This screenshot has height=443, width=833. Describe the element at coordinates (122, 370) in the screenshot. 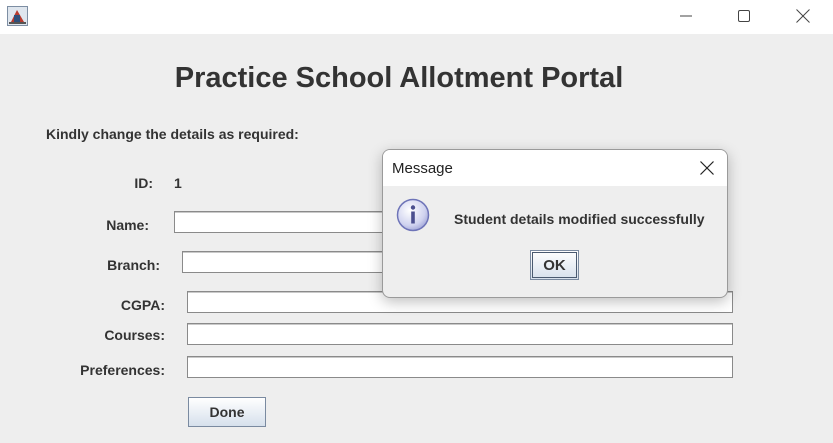

I see `preferences-label: Preferences:` at that location.